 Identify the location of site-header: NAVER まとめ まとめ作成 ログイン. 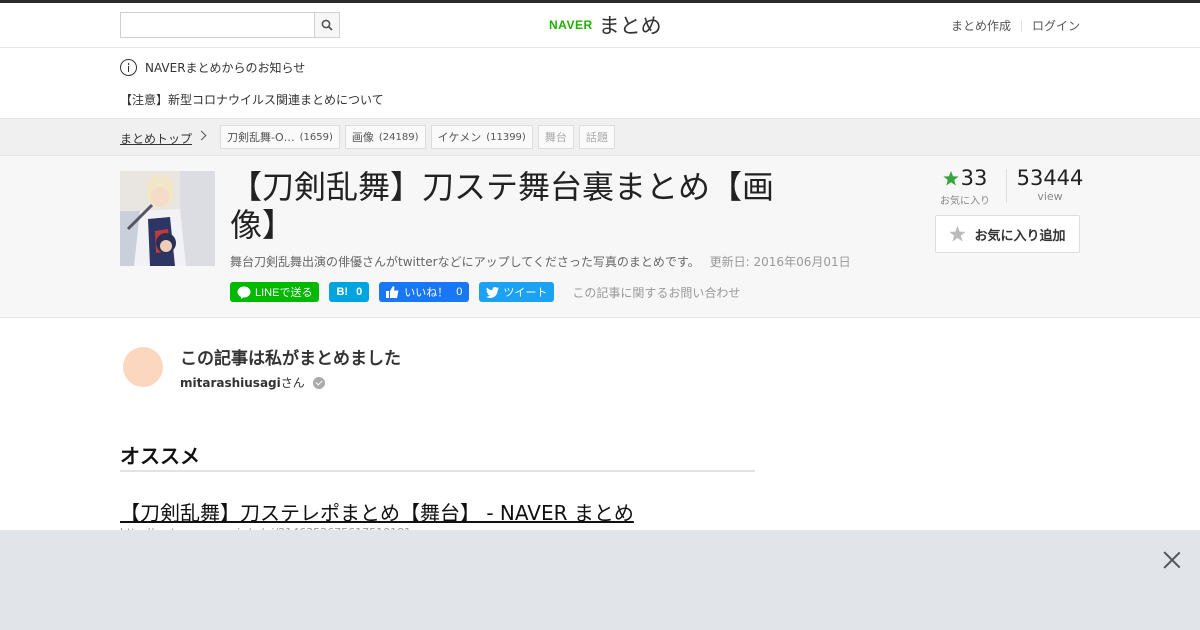
(600, 25).